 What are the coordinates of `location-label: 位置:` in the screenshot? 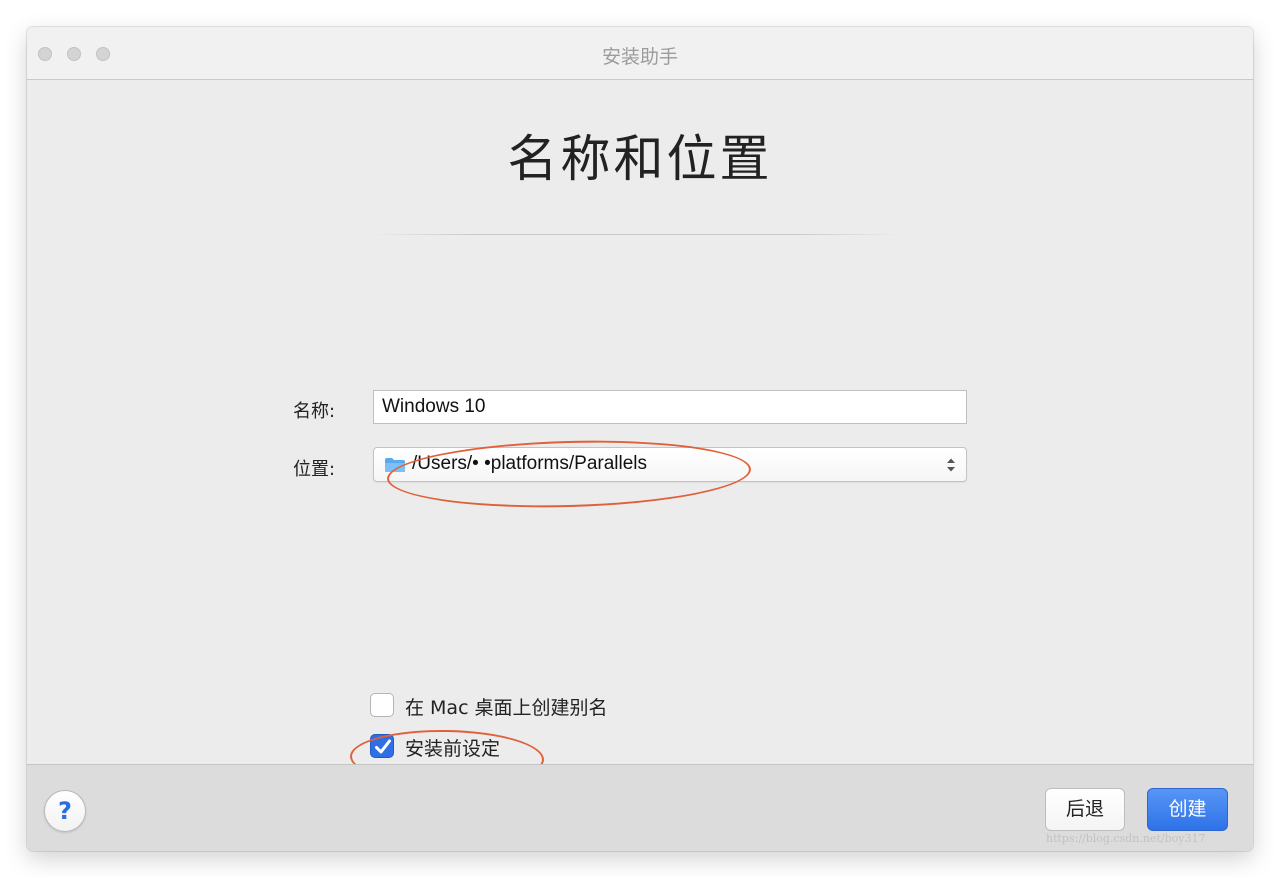 It's located at (314, 469).